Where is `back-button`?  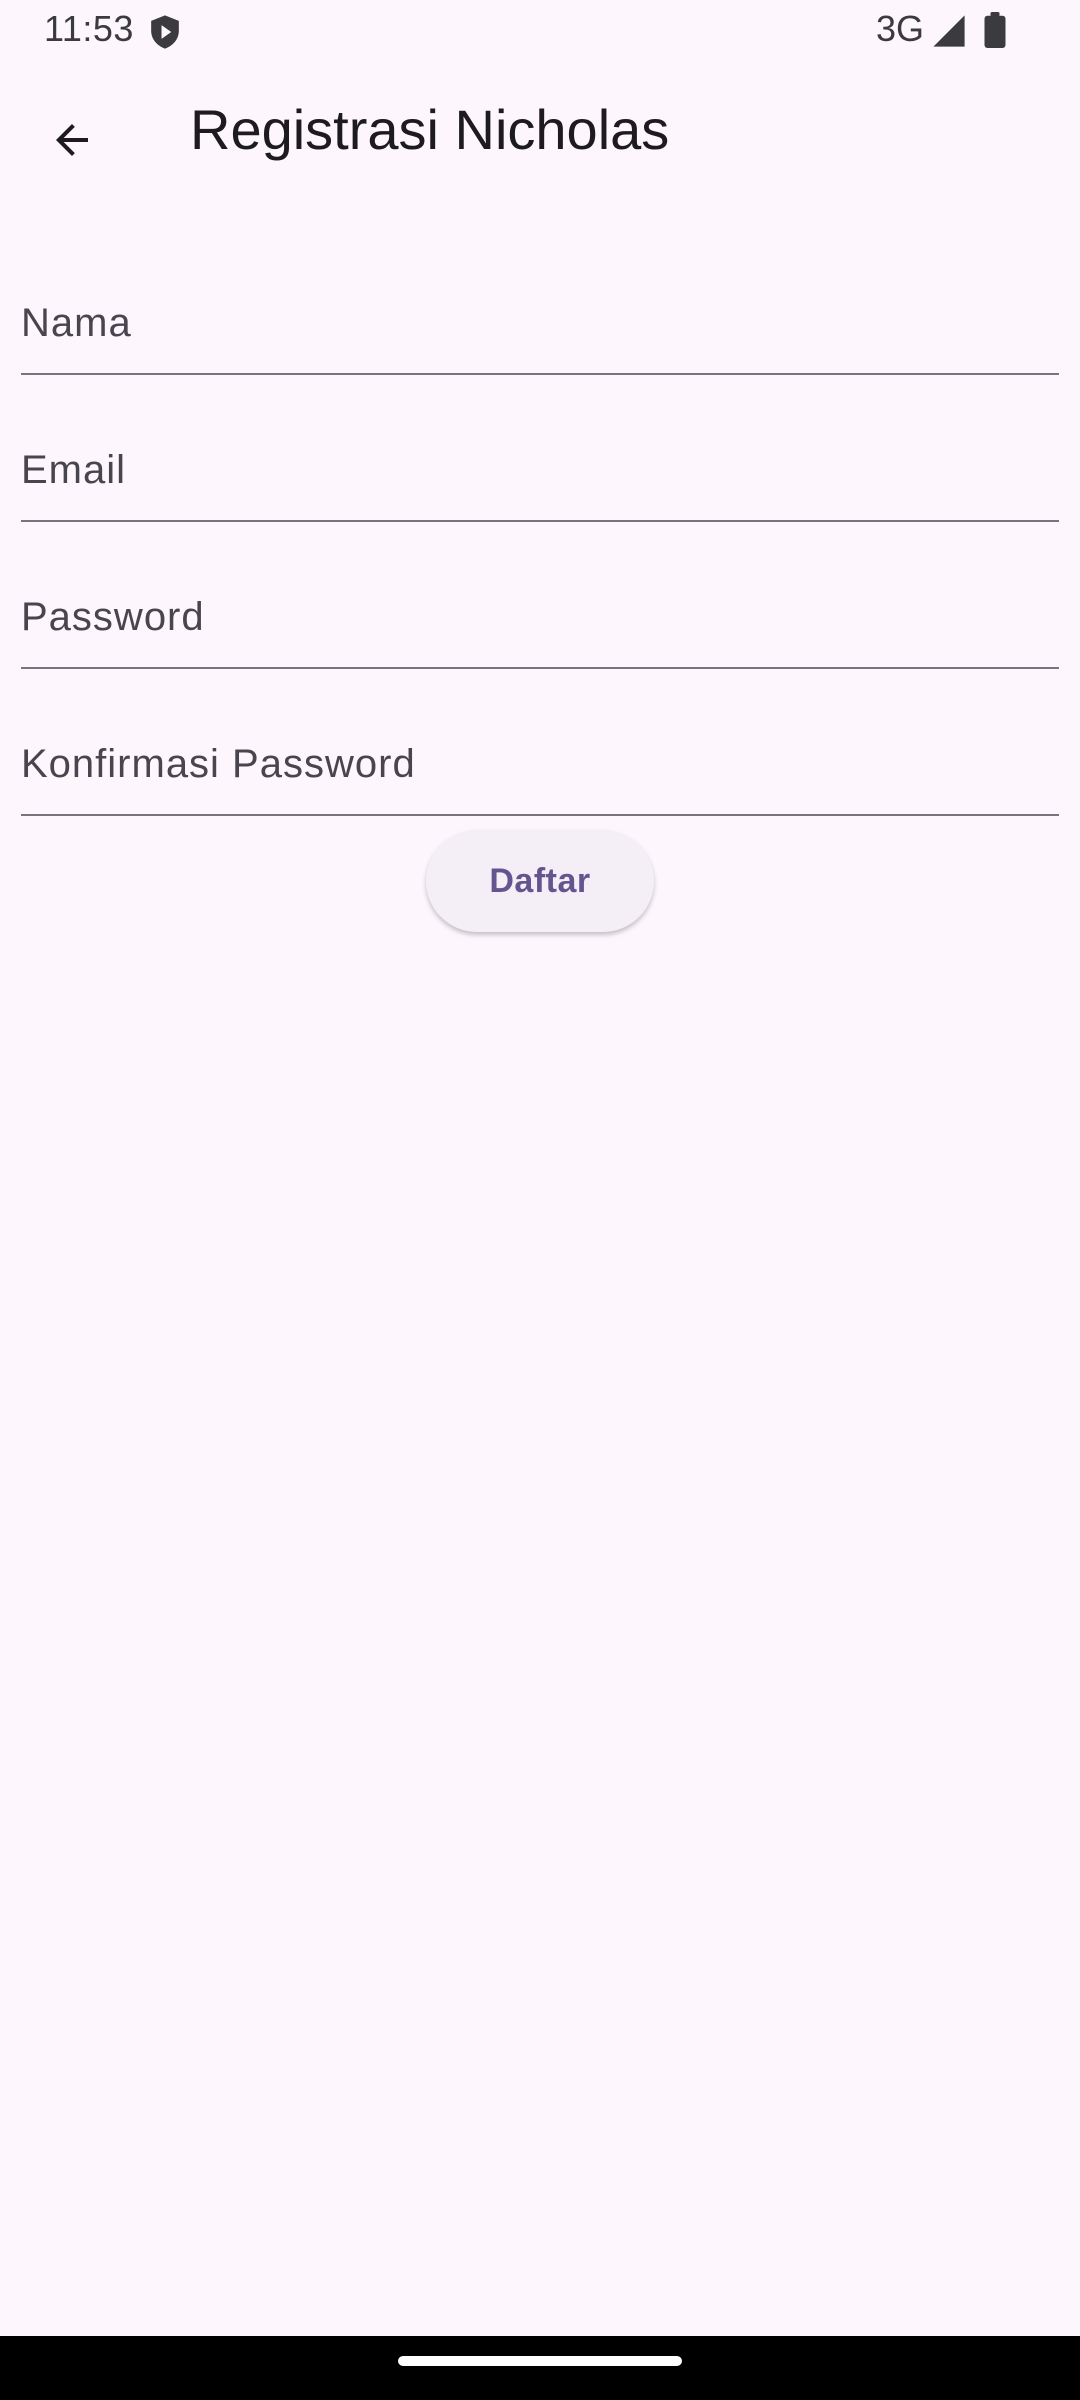 back-button is located at coordinates (72, 140).